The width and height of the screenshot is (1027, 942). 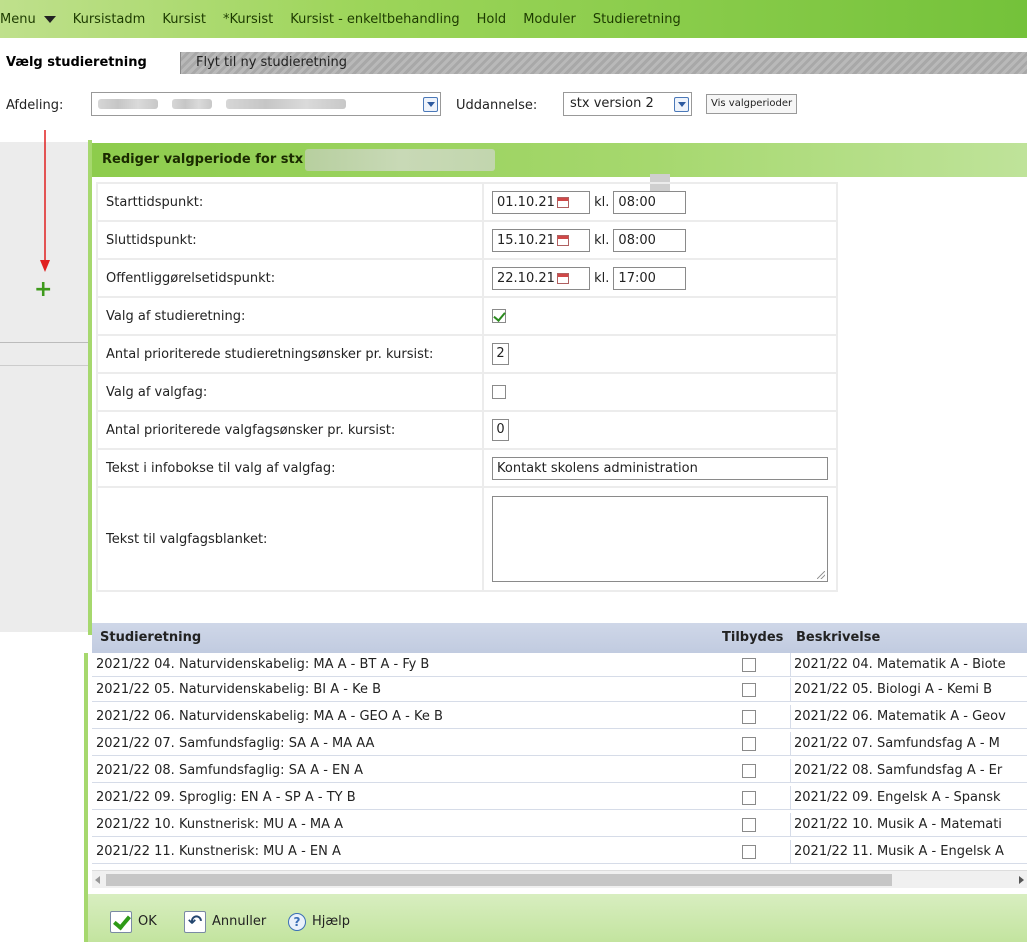 What do you see at coordinates (147, 921) in the screenshot?
I see `ok-label: OK` at bounding box center [147, 921].